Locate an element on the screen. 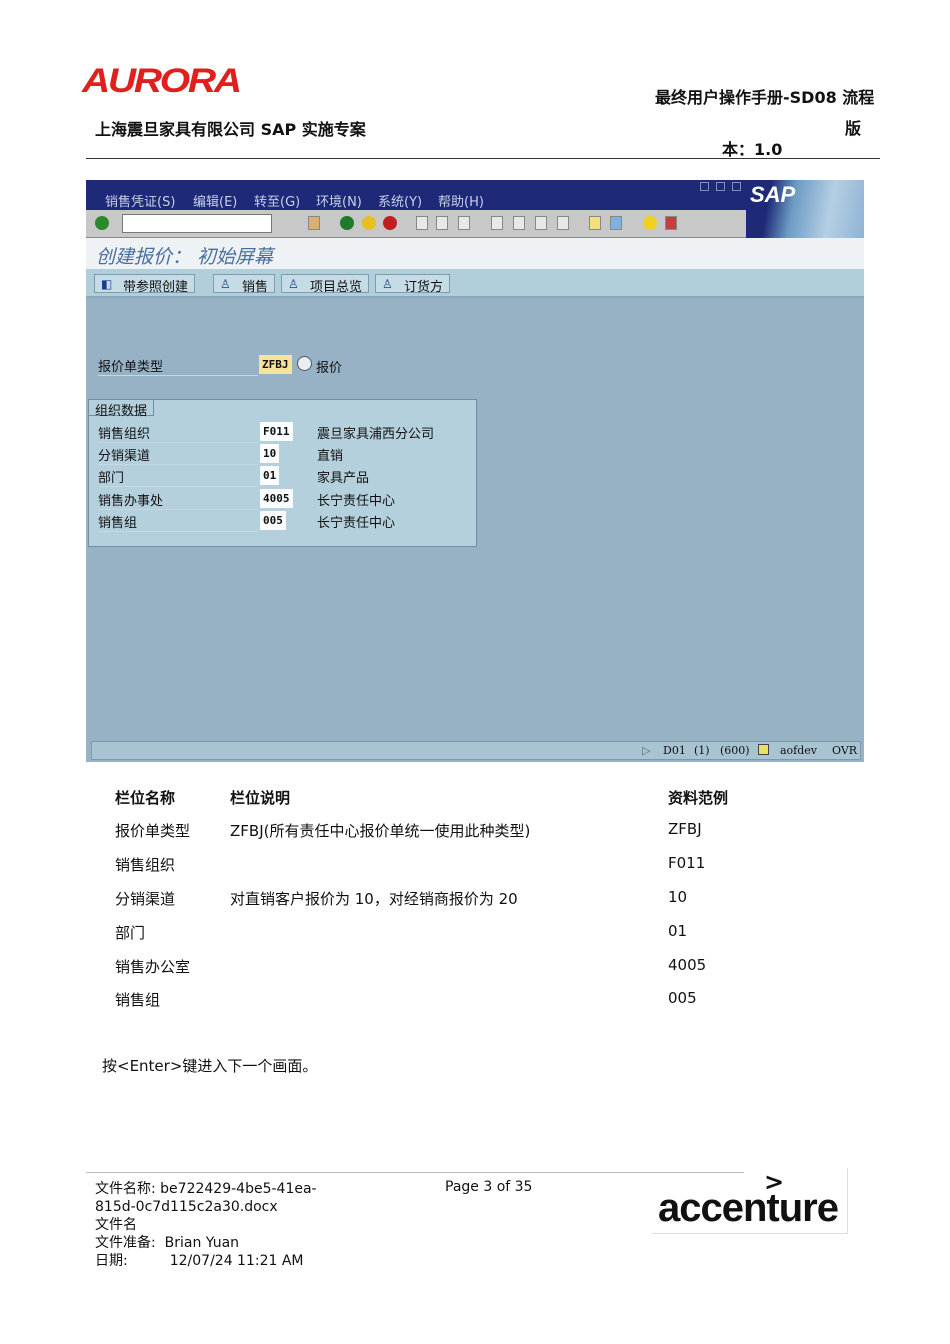  cell-desc: 对直销客户报价为 10，对经销商报价为 20 is located at coordinates (374, 899).